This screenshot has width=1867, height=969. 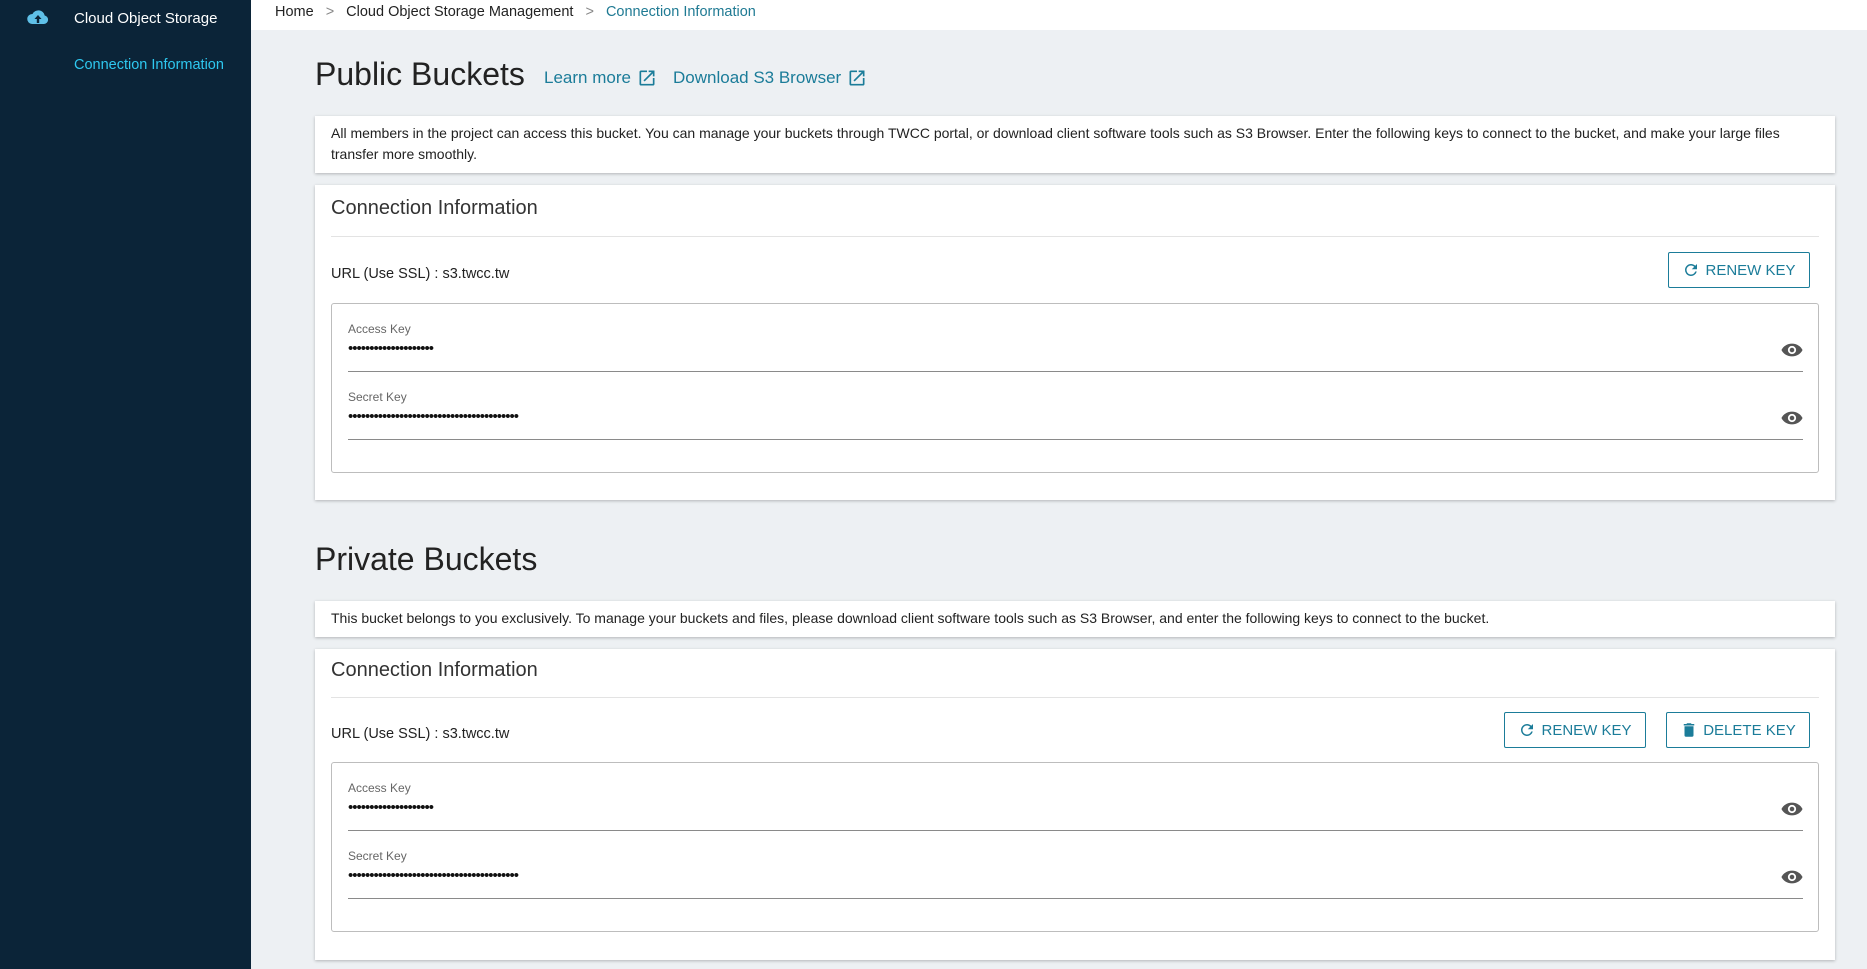 I want to click on trash-icon, so click(x=1689, y=730).